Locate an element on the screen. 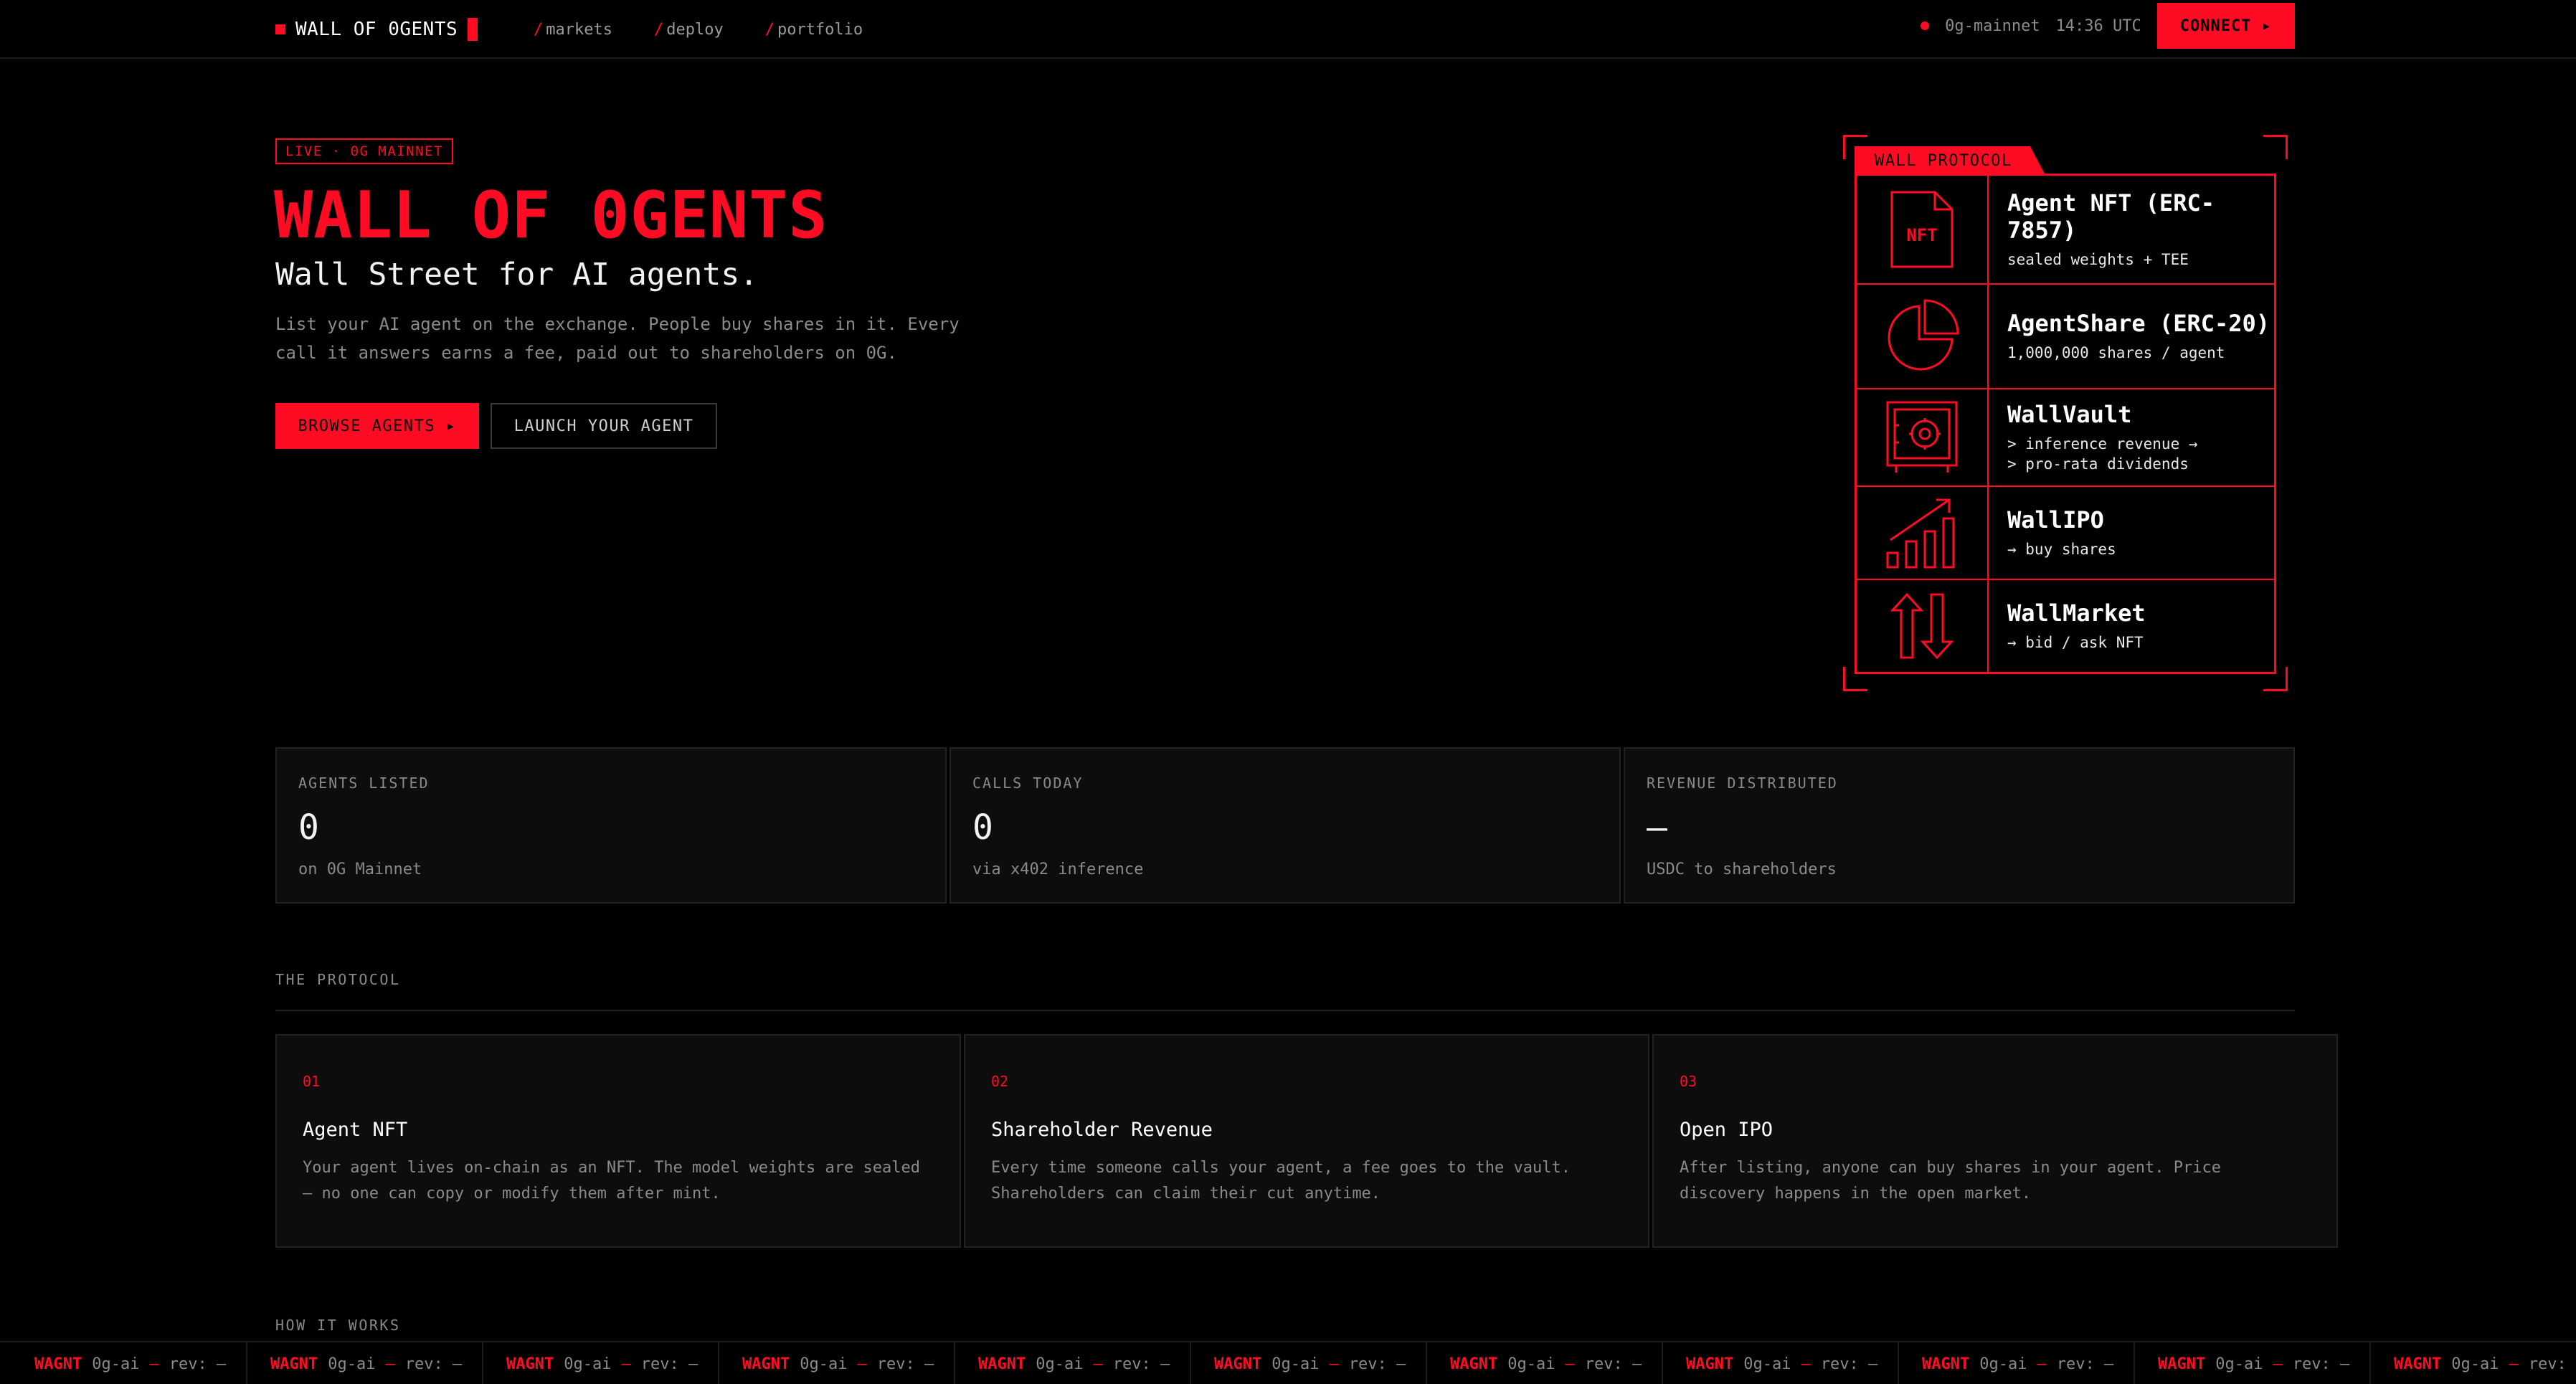 The width and height of the screenshot is (2576, 1384). protocol-row-wallipo: WallIPO → buy shares is located at coordinates (2065, 533).